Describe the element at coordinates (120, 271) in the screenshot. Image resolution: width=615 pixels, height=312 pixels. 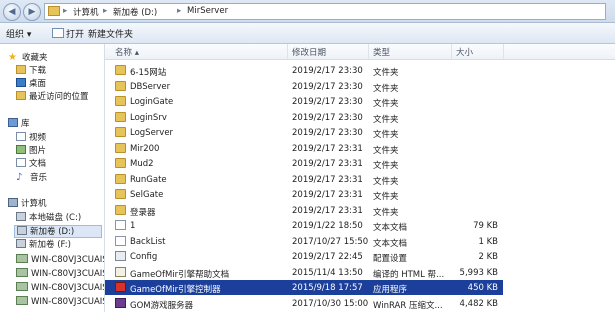
I see `help-file-icon` at that location.